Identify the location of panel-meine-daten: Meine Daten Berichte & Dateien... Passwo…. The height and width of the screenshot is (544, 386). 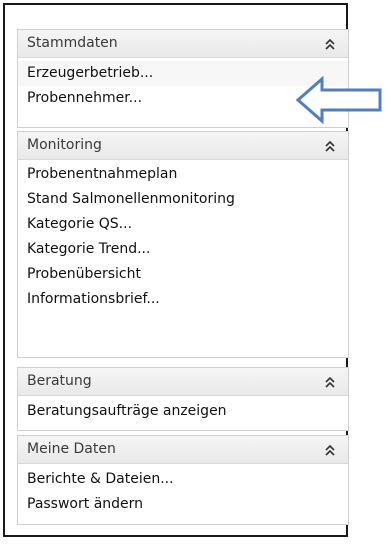
(183, 480).